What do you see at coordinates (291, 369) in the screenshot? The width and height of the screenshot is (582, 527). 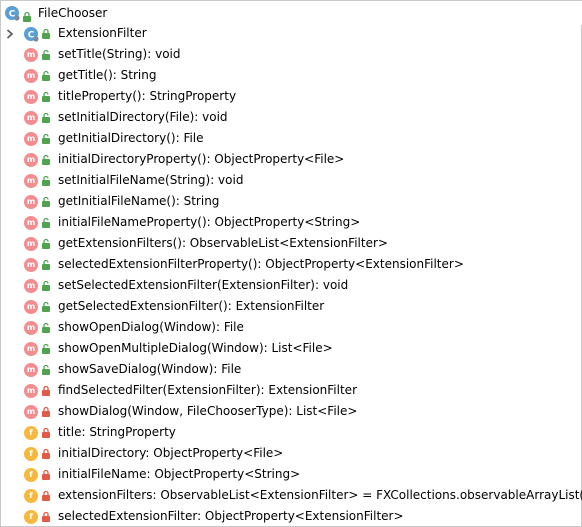 I see `tree-item-method: m showSaveDialog(Window): File` at bounding box center [291, 369].